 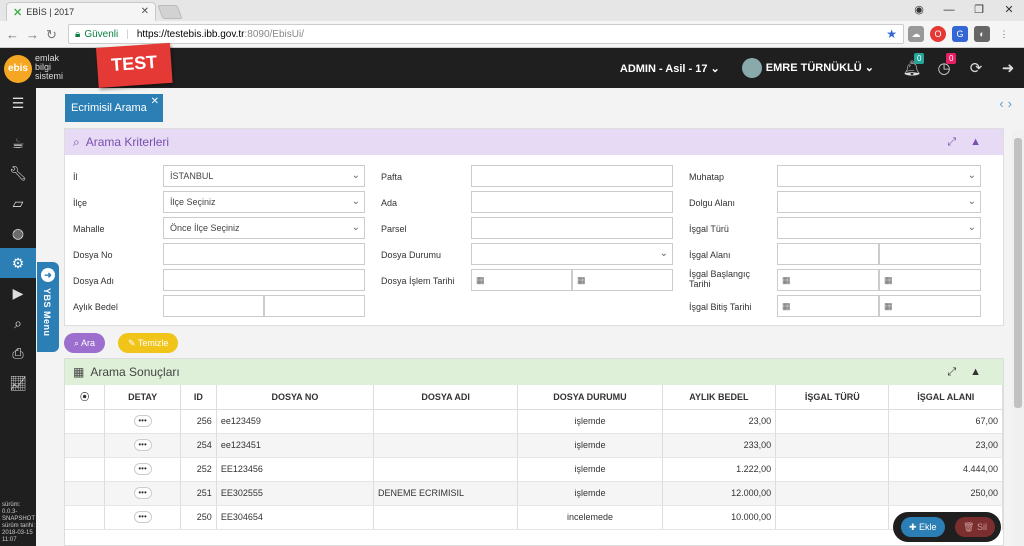 I want to click on tab-scroll-arrows: ‹›, so click(x=1007, y=103).